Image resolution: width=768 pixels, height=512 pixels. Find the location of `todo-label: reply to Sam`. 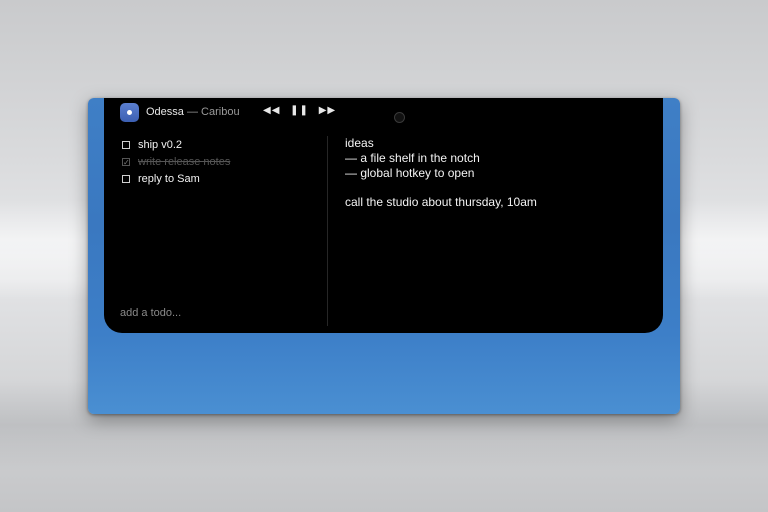

todo-label: reply to Sam is located at coordinates (169, 178).